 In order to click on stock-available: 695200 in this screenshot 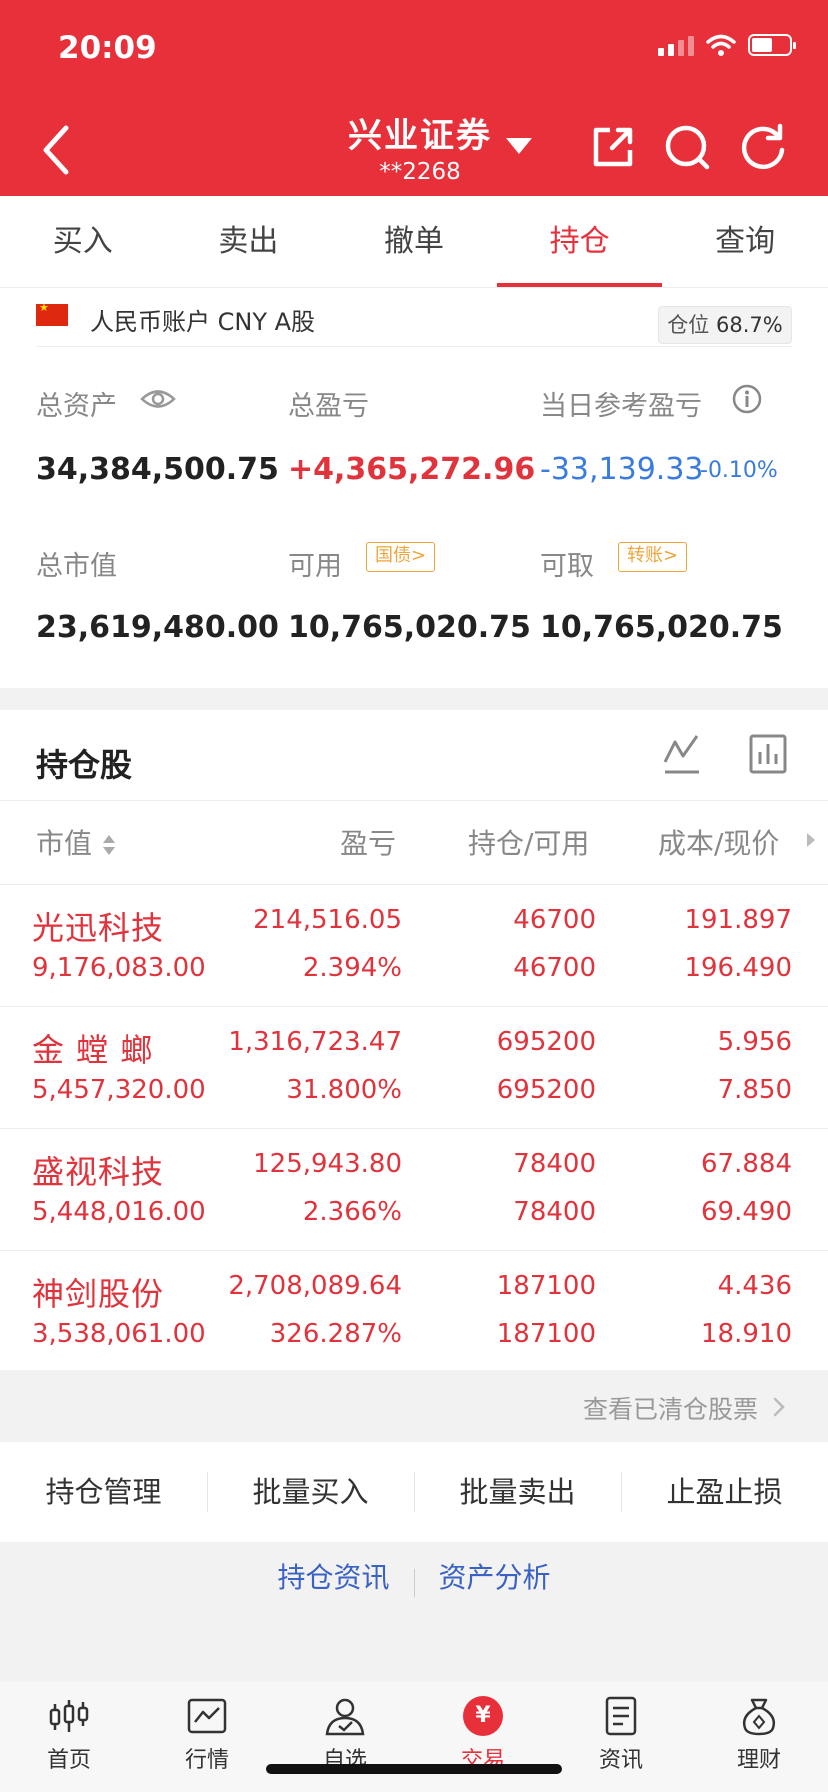, I will do `click(546, 1090)`.